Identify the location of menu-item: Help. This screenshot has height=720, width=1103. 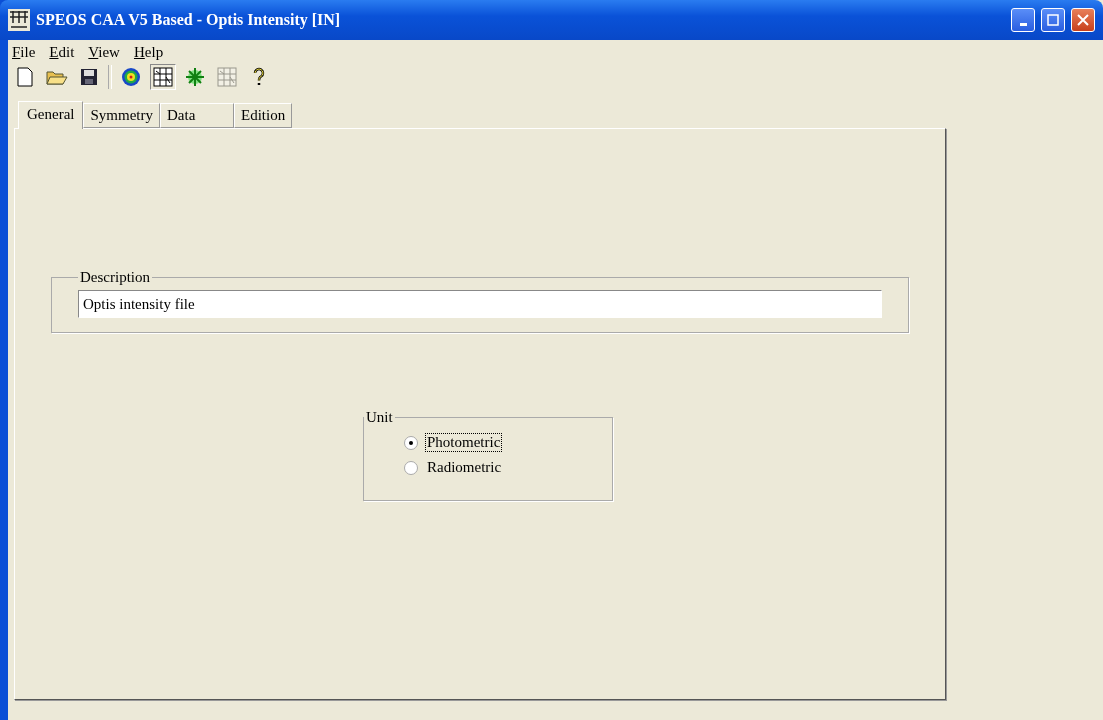
(148, 52).